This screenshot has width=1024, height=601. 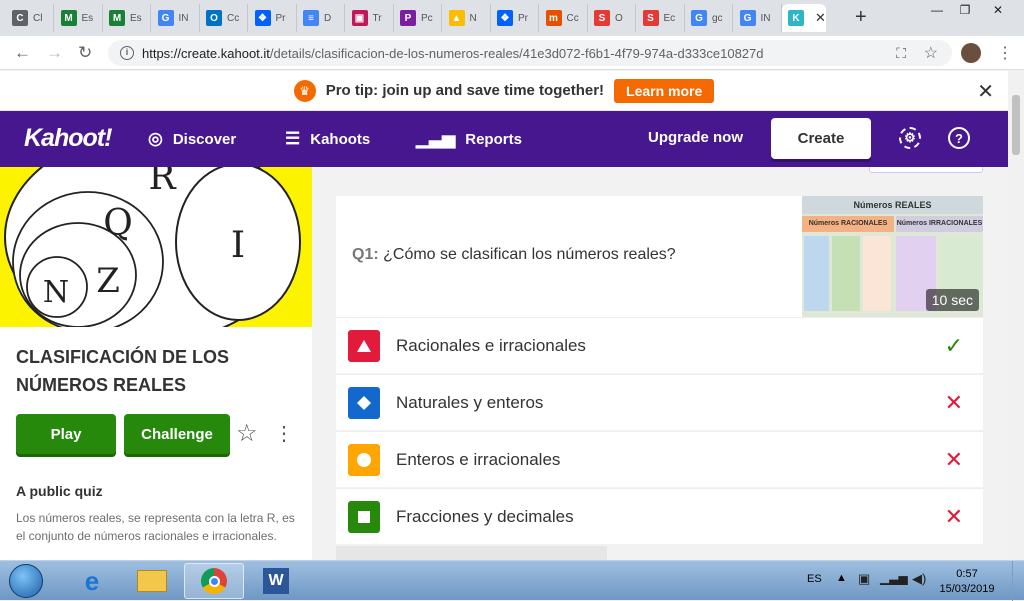 I want to click on show-answers-toggle, so click(x=926, y=170).